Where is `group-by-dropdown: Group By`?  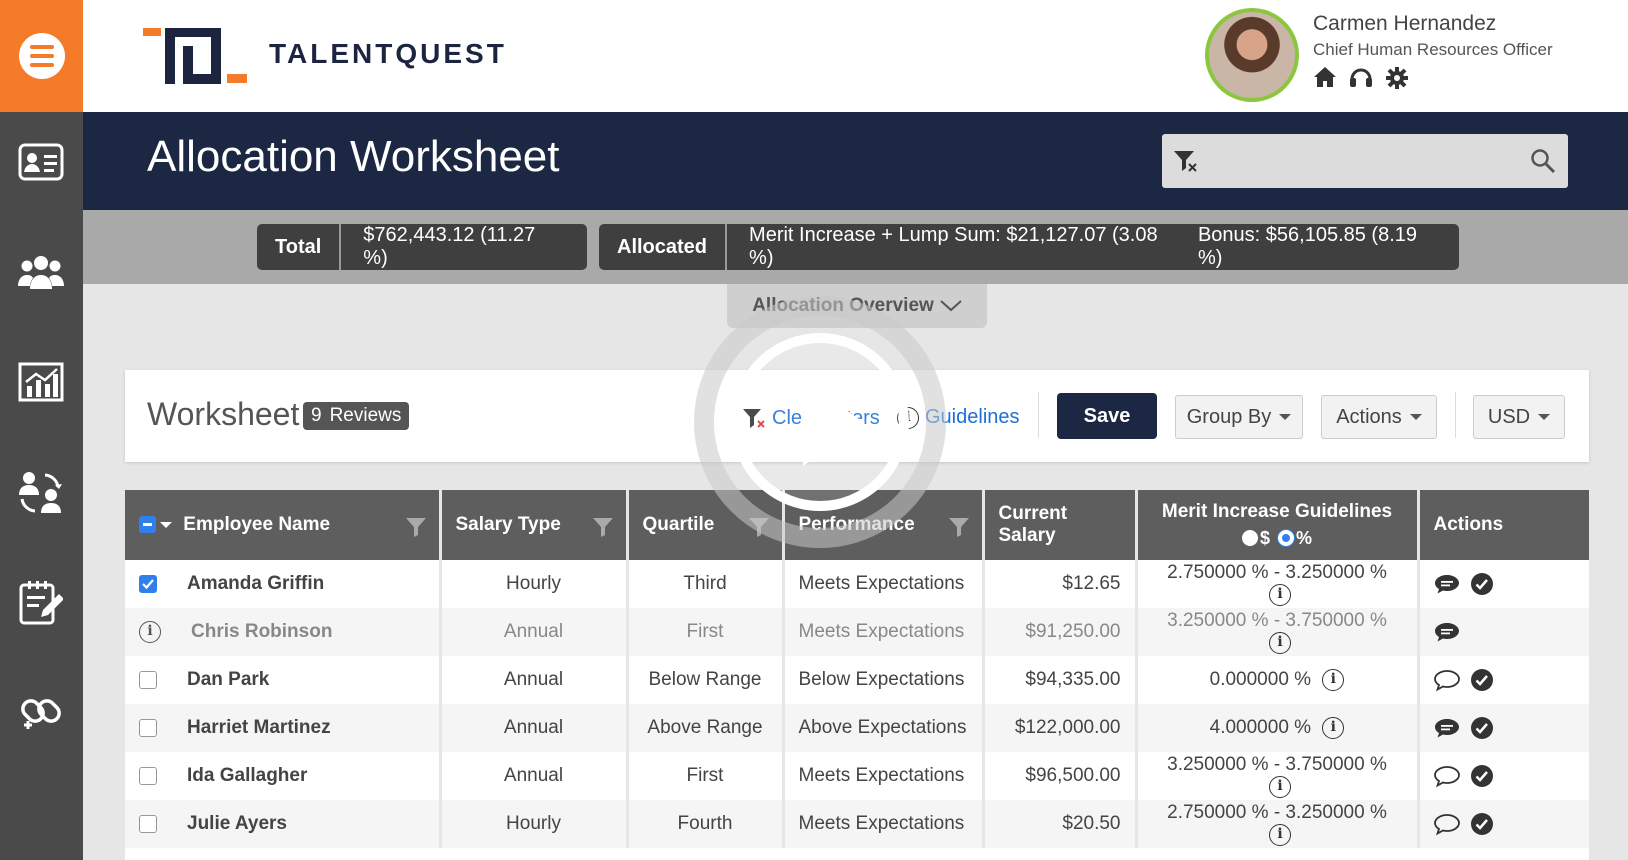 group-by-dropdown: Group By is located at coordinates (1239, 417).